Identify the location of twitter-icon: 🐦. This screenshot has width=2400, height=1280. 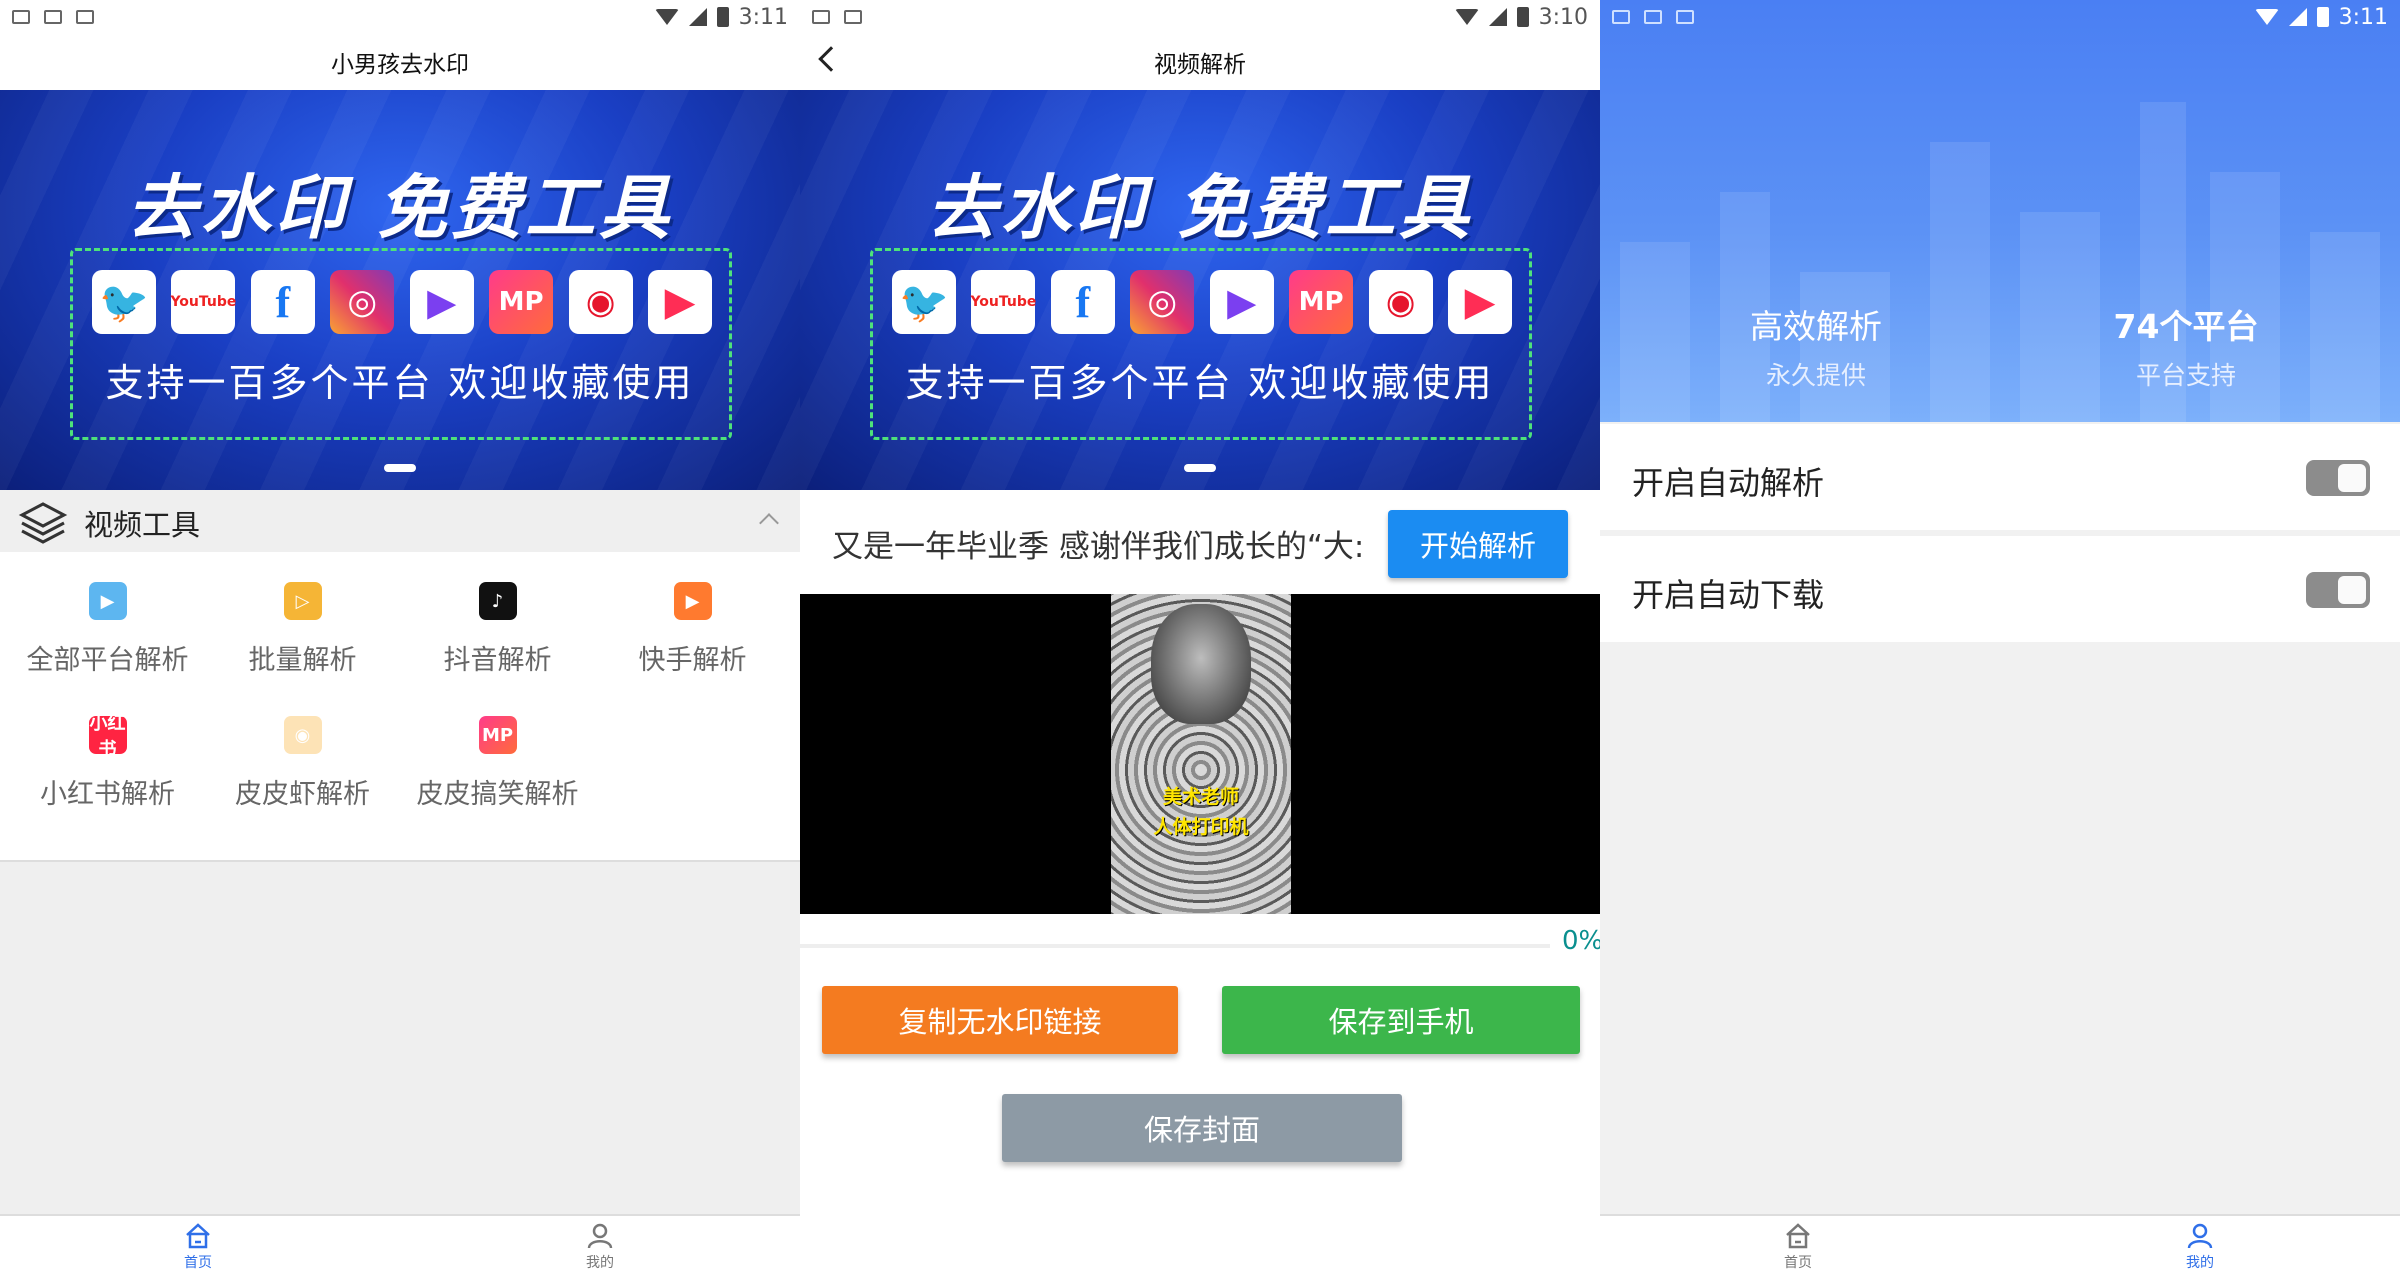
(924, 302).